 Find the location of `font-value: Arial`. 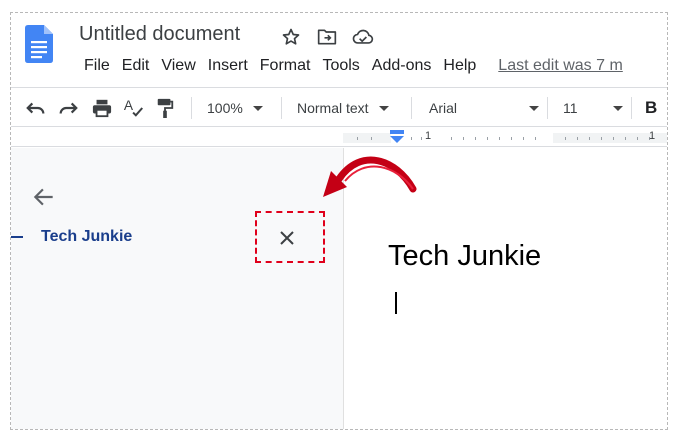

font-value: Arial is located at coordinates (443, 108).